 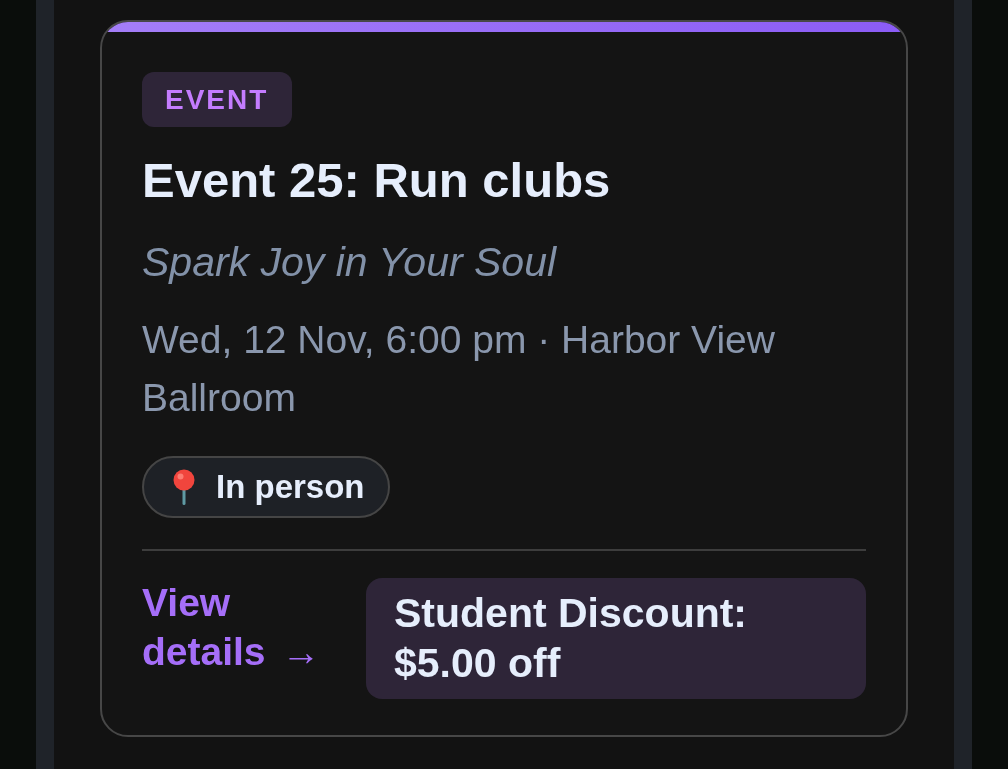 What do you see at coordinates (377, 180) in the screenshot?
I see `event-title: Event 25: Run clubs` at bounding box center [377, 180].